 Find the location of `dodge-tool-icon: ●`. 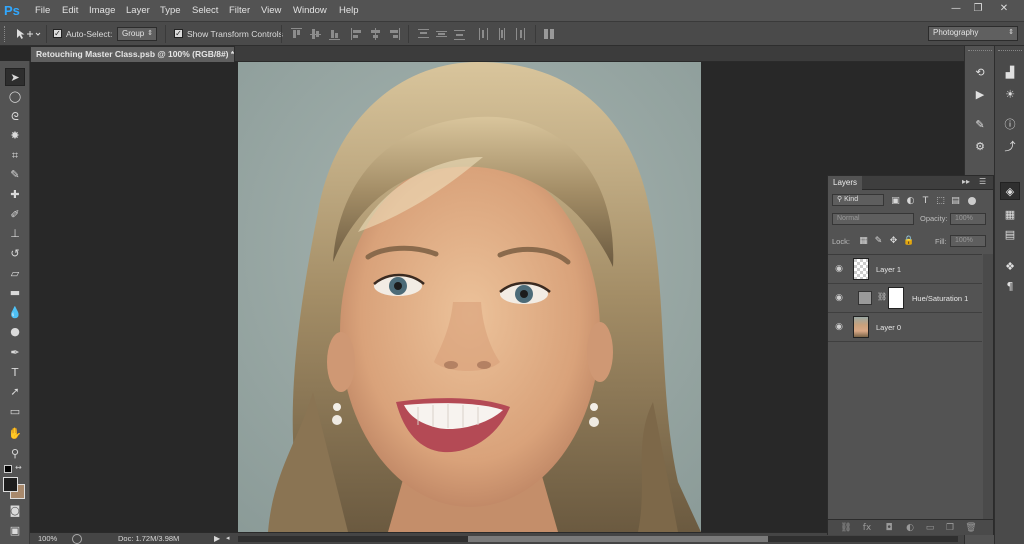

dodge-tool-icon: ● is located at coordinates (15, 332).